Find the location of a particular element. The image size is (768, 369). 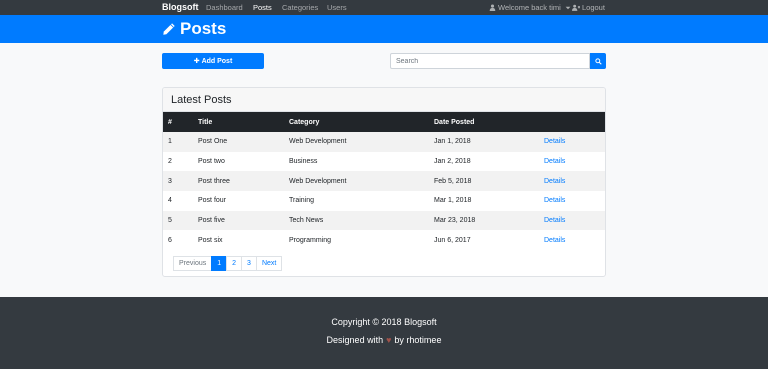

row-number: 3 is located at coordinates (170, 181).